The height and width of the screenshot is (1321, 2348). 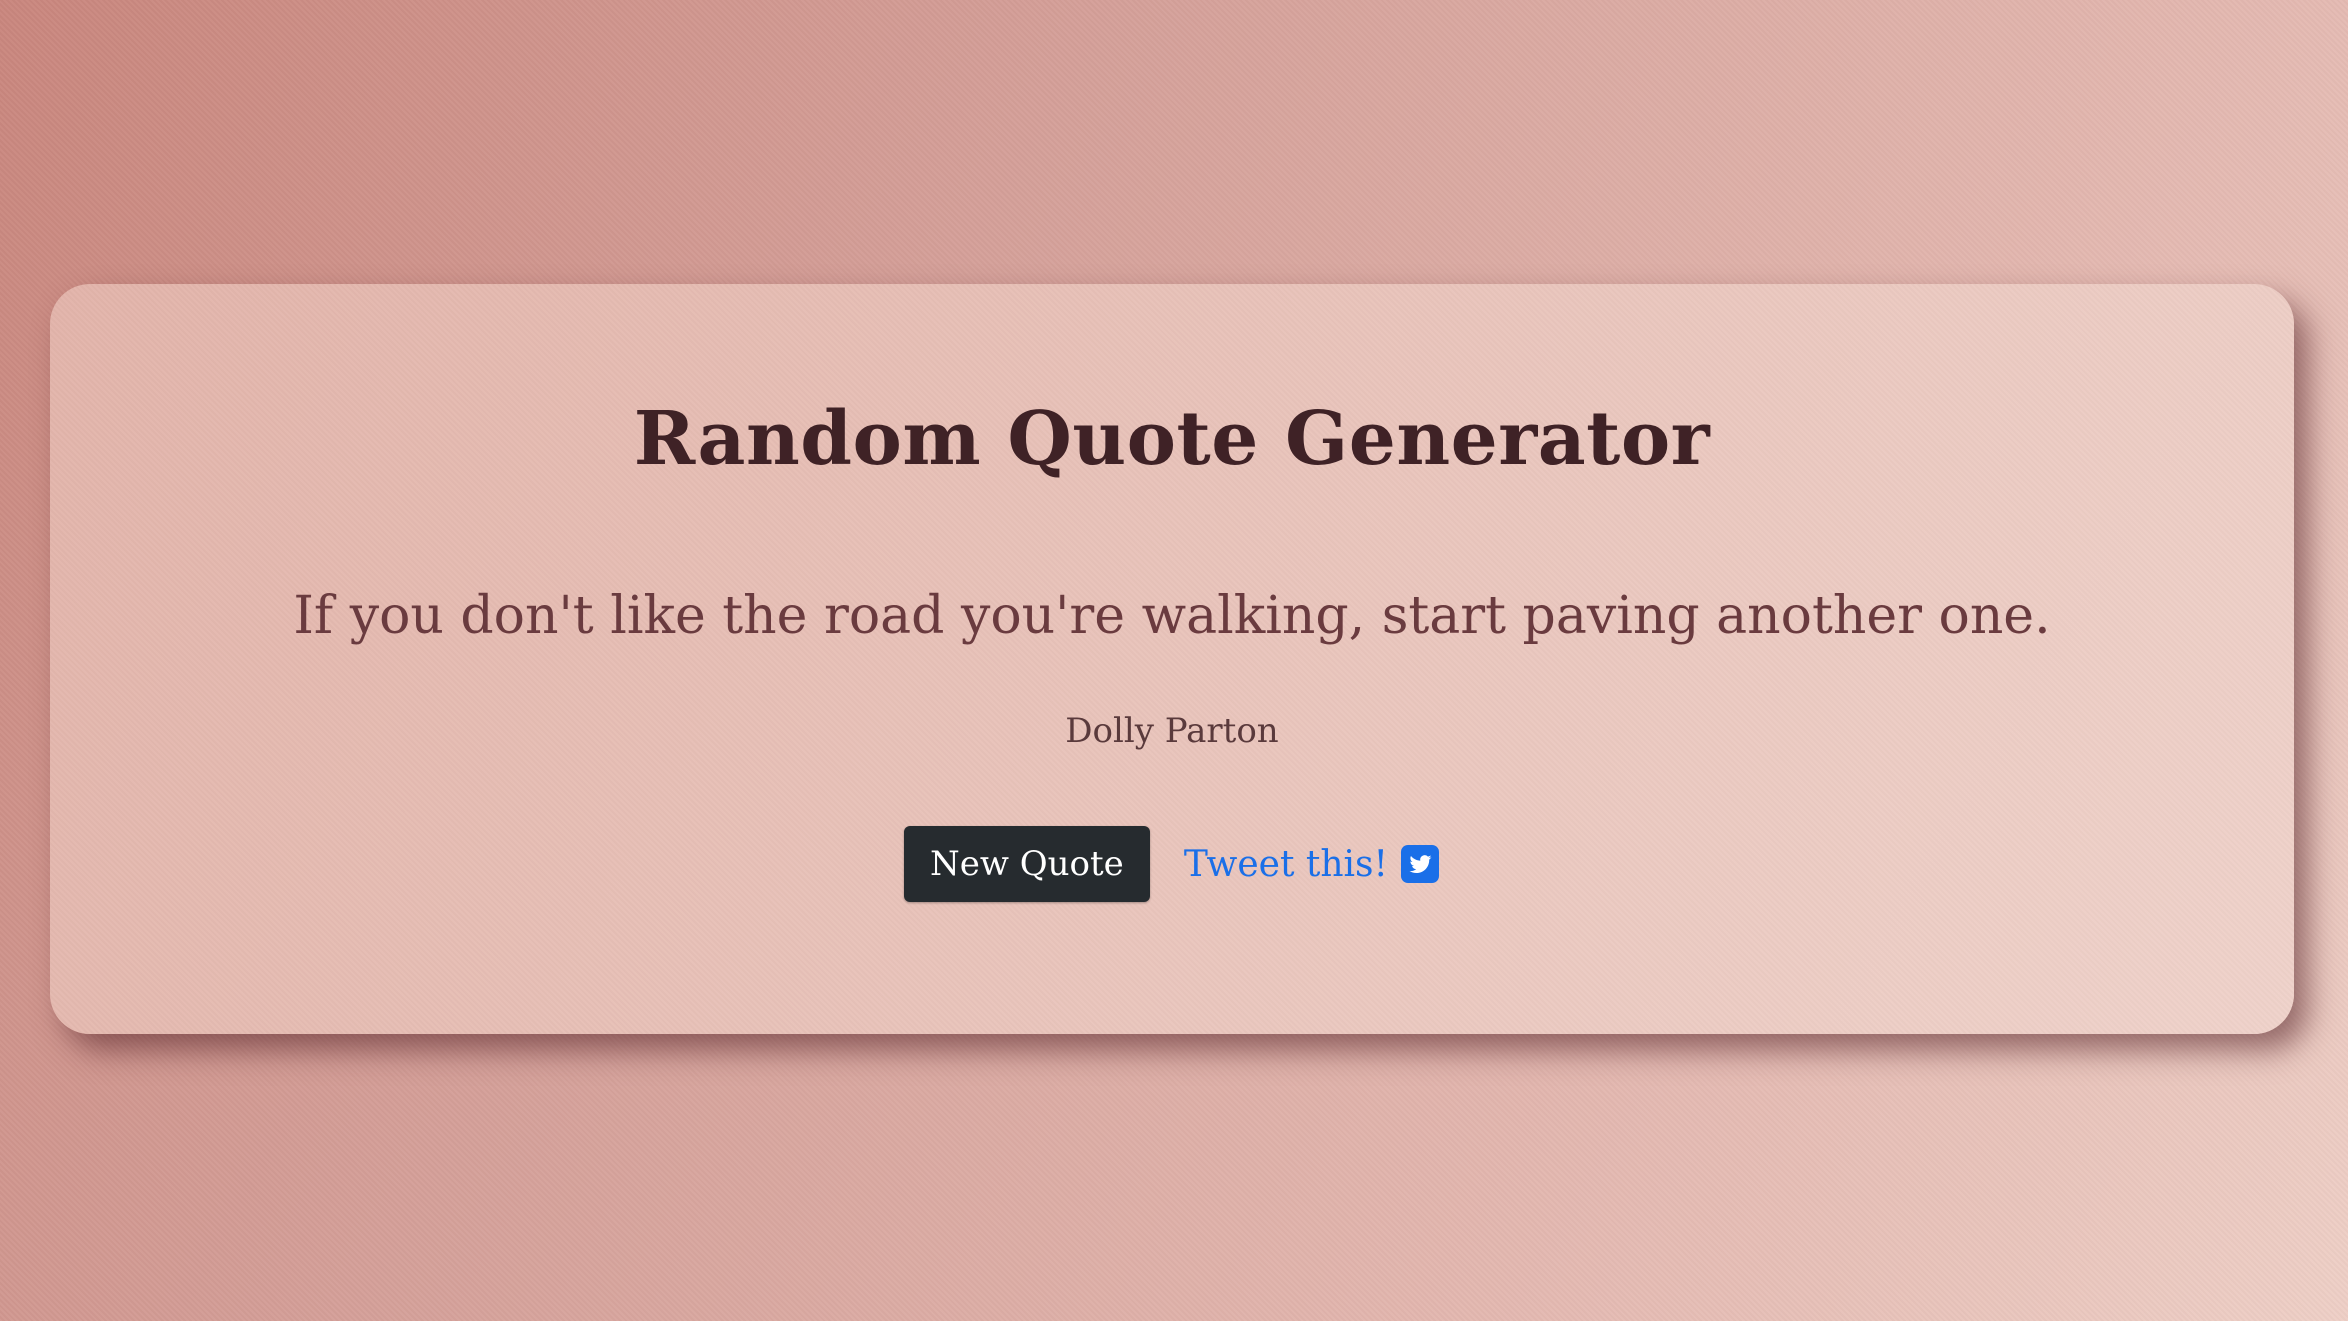 What do you see at coordinates (1172, 439) in the screenshot?
I see `page-title: Random Quote Generator` at bounding box center [1172, 439].